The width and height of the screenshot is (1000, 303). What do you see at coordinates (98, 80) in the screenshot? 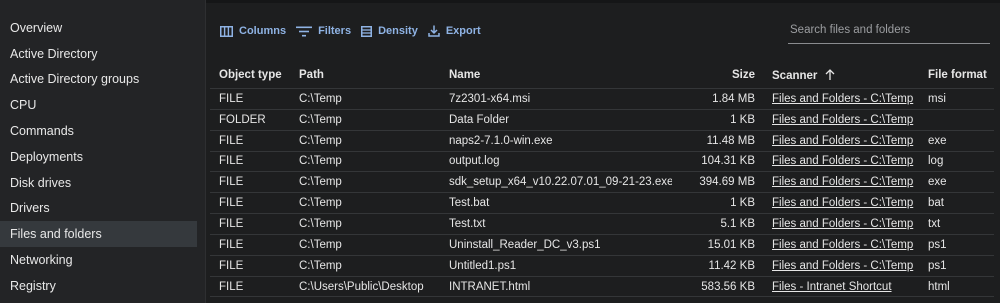
I see `sidebar-item-active-directory-groups: Active Directory groups` at bounding box center [98, 80].